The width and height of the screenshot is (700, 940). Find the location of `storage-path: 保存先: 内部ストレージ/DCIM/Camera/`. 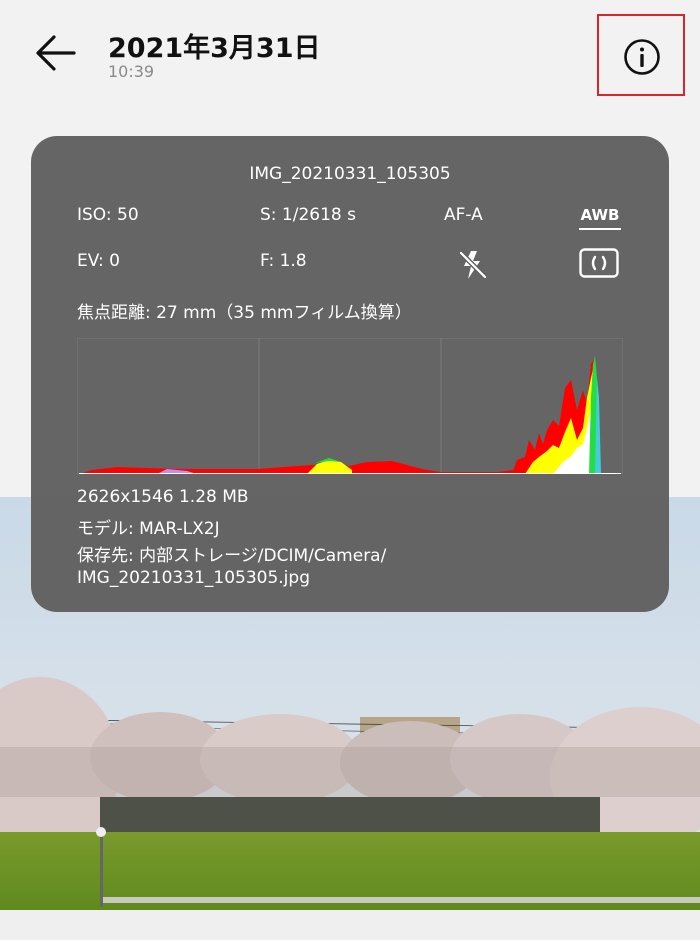

storage-path: 保存先: 内部ストレージ/DCIM/Camera/ is located at coordinates (232, 556).